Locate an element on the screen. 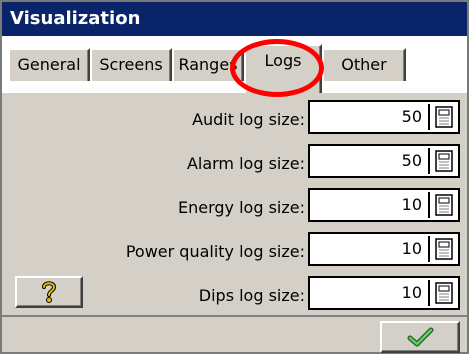  tab-screens: Screens is located at coordinates (131, 64).